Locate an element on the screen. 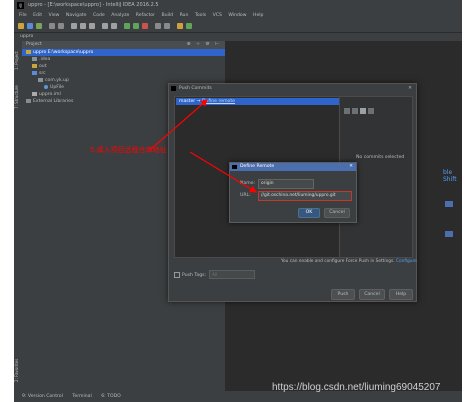 This screenshot has height=402, width=474. url-label: URL: is located at coordinates (245, 195).